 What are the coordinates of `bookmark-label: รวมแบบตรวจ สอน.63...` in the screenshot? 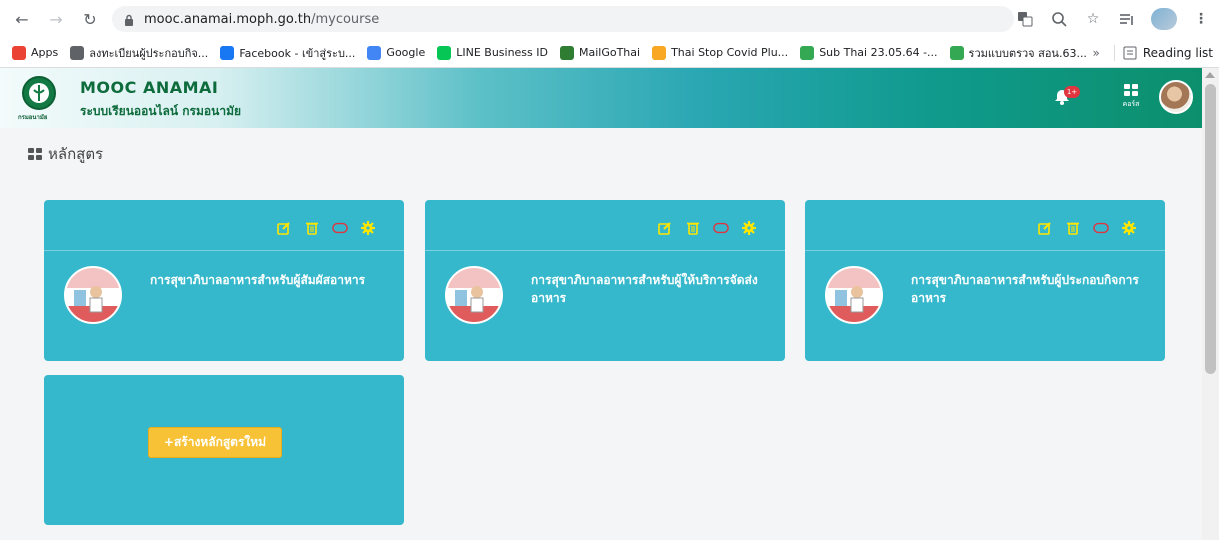 It's located at (1027, 53).